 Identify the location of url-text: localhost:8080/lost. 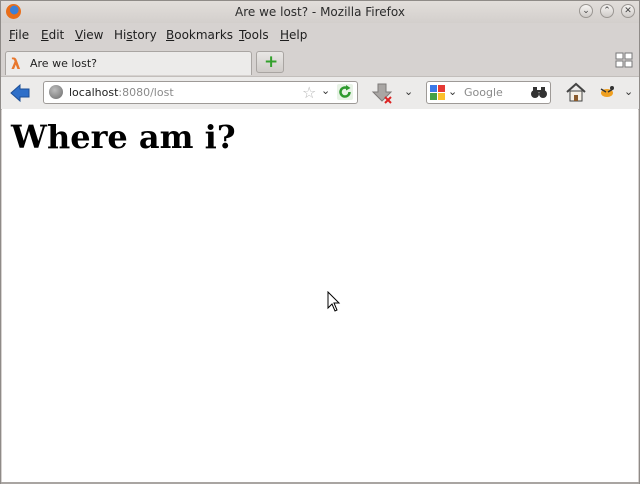
(121, 92).